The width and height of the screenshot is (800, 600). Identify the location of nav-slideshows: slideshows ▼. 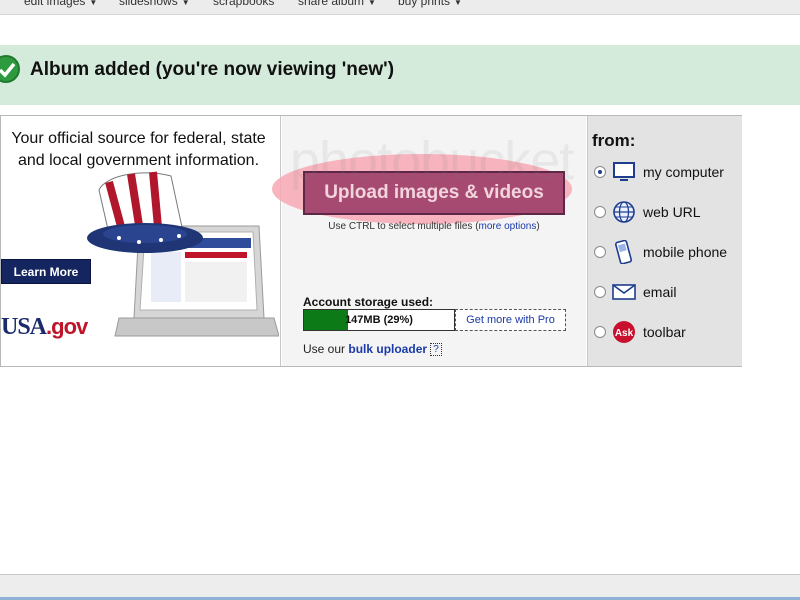
(154, 4).